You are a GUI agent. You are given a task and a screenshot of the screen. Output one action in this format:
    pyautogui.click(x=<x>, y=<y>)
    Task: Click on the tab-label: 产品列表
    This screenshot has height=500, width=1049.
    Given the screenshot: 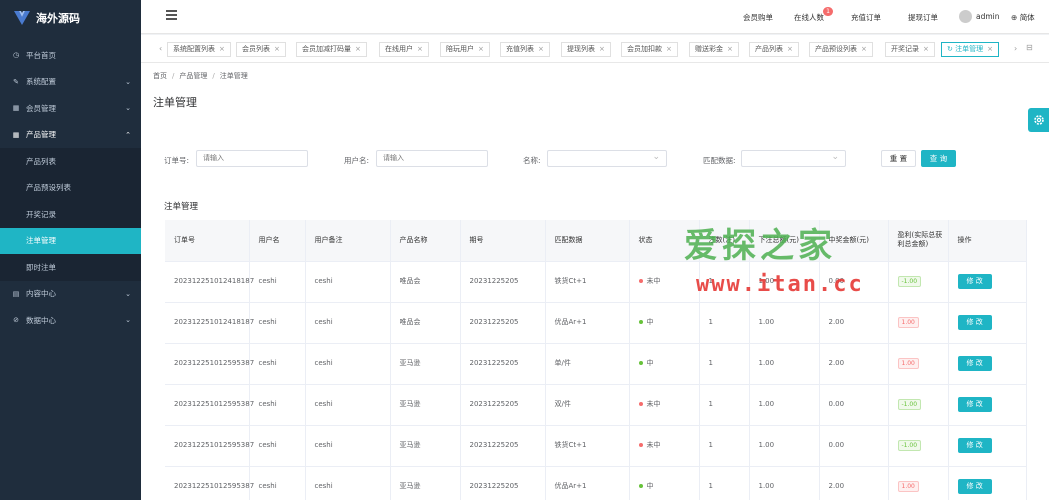 What is the action you would take?
    pyautogui.click(x=769, y=49)
    